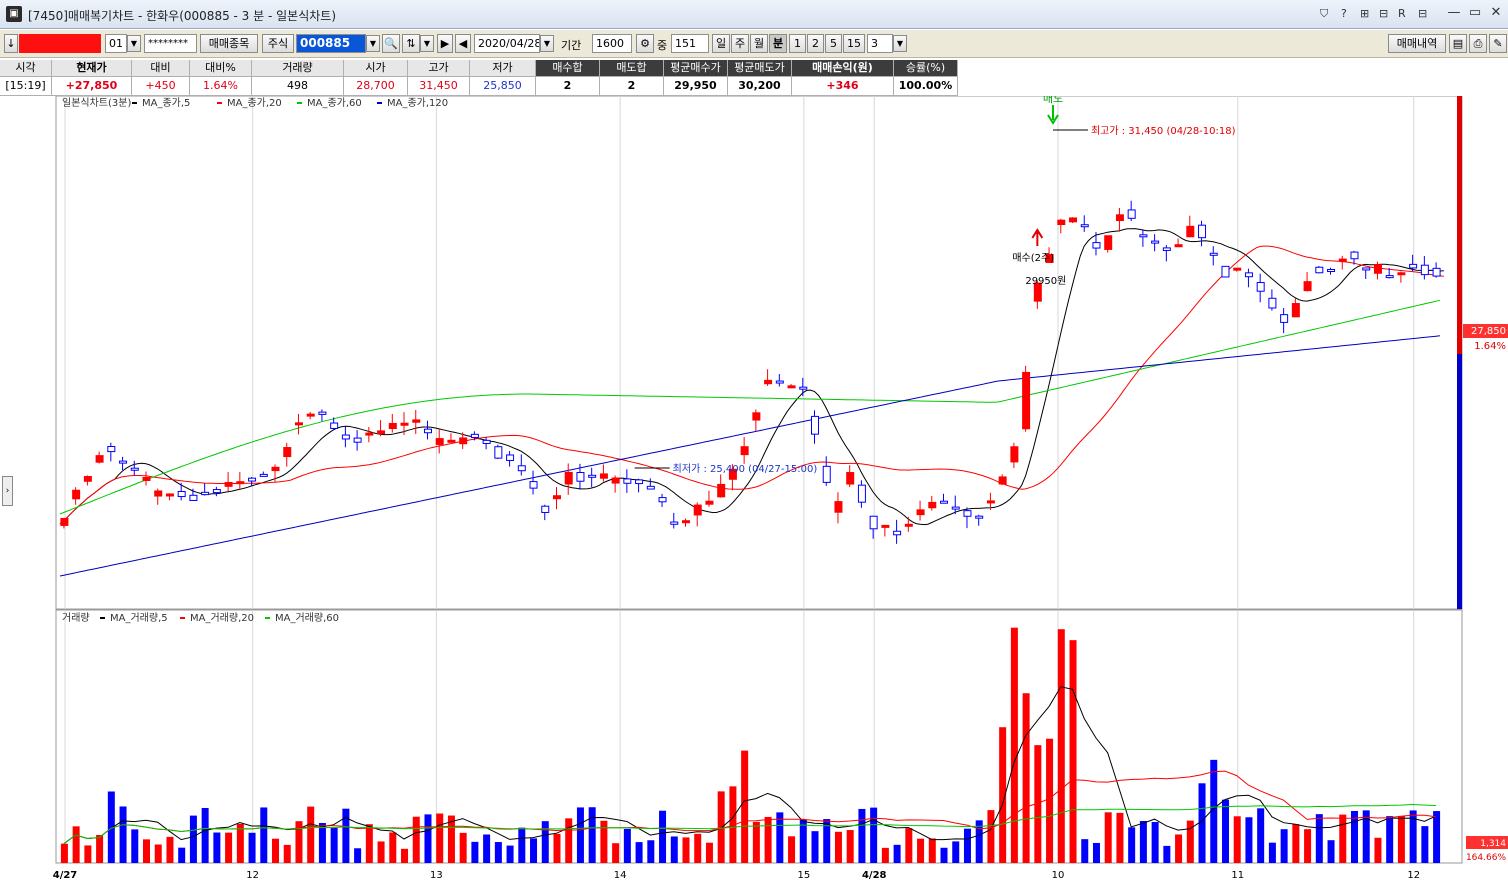 This screenshot has width=1508, height=881. I want to click on sort-arrow-button: ↓, so click(11, 43).